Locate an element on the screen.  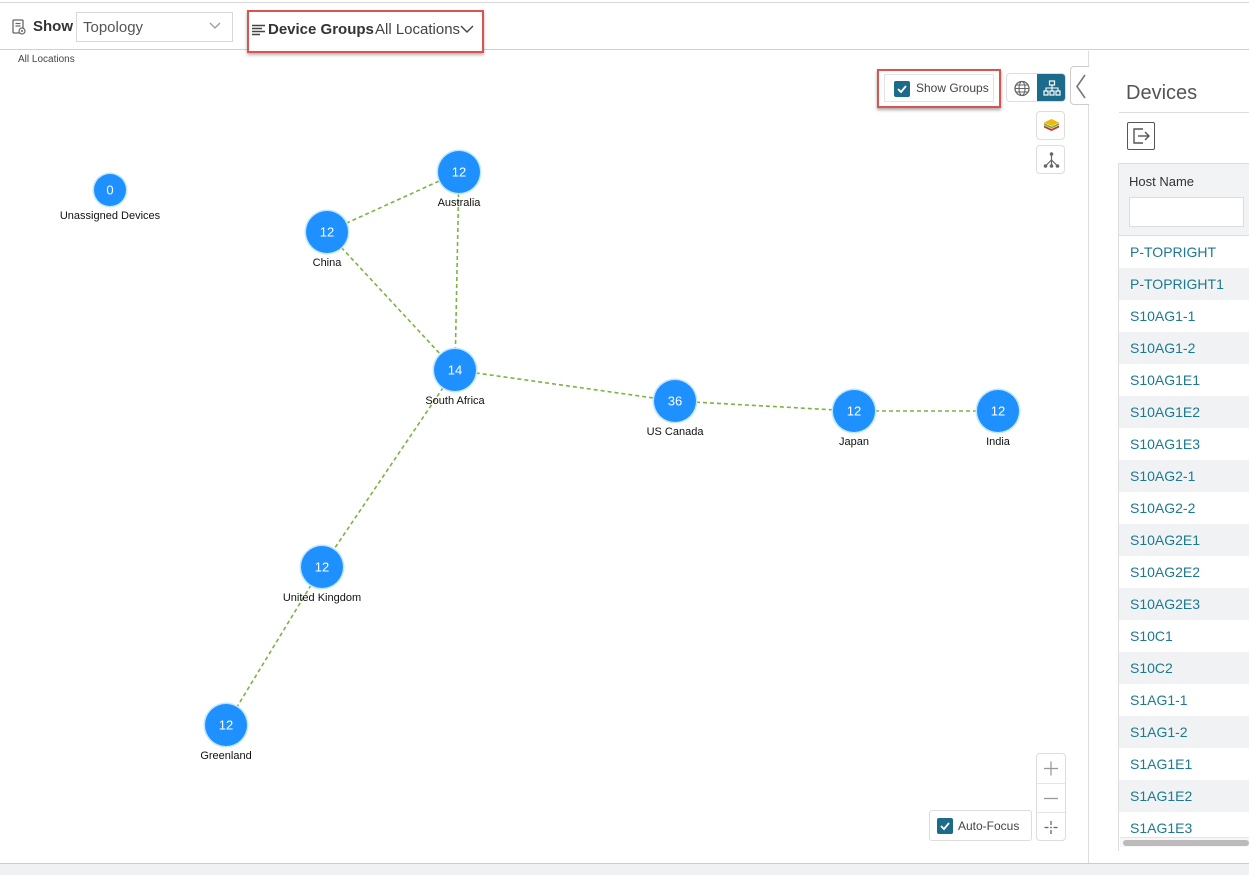
device-host-name-link: S10AG2-1 is located at coordinates (1162, 476).